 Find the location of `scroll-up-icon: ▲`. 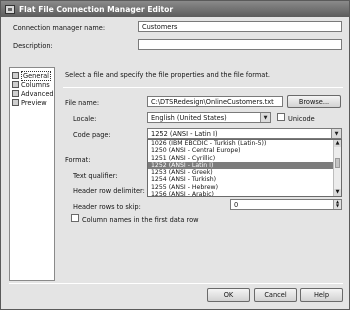

scroll-up-icon: ▲ is located at coordinates (337, 143).